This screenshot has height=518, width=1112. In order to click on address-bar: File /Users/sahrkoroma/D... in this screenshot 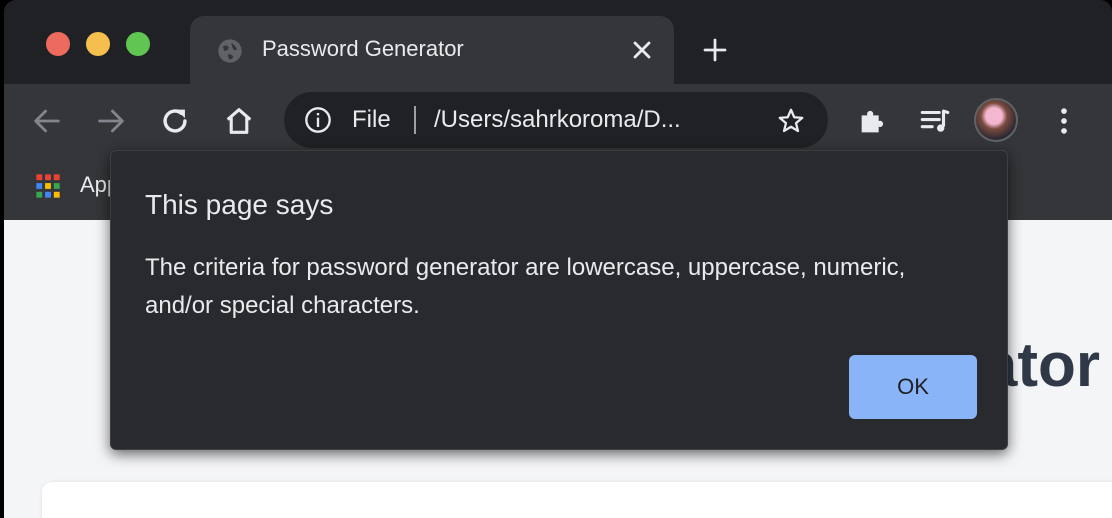, I will do `click(556, 120)`.